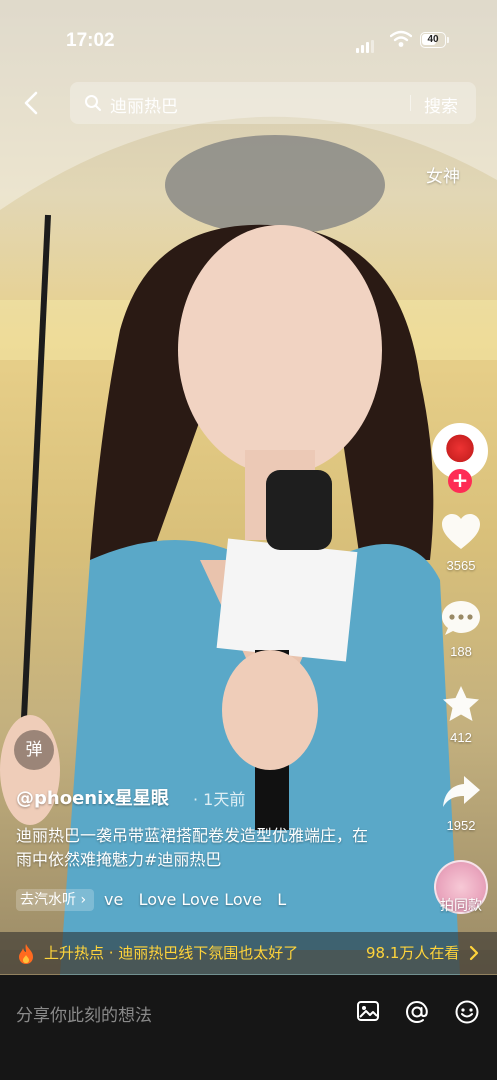  I want to click on music-title: ve Love Love Love L, so click(195, 899).